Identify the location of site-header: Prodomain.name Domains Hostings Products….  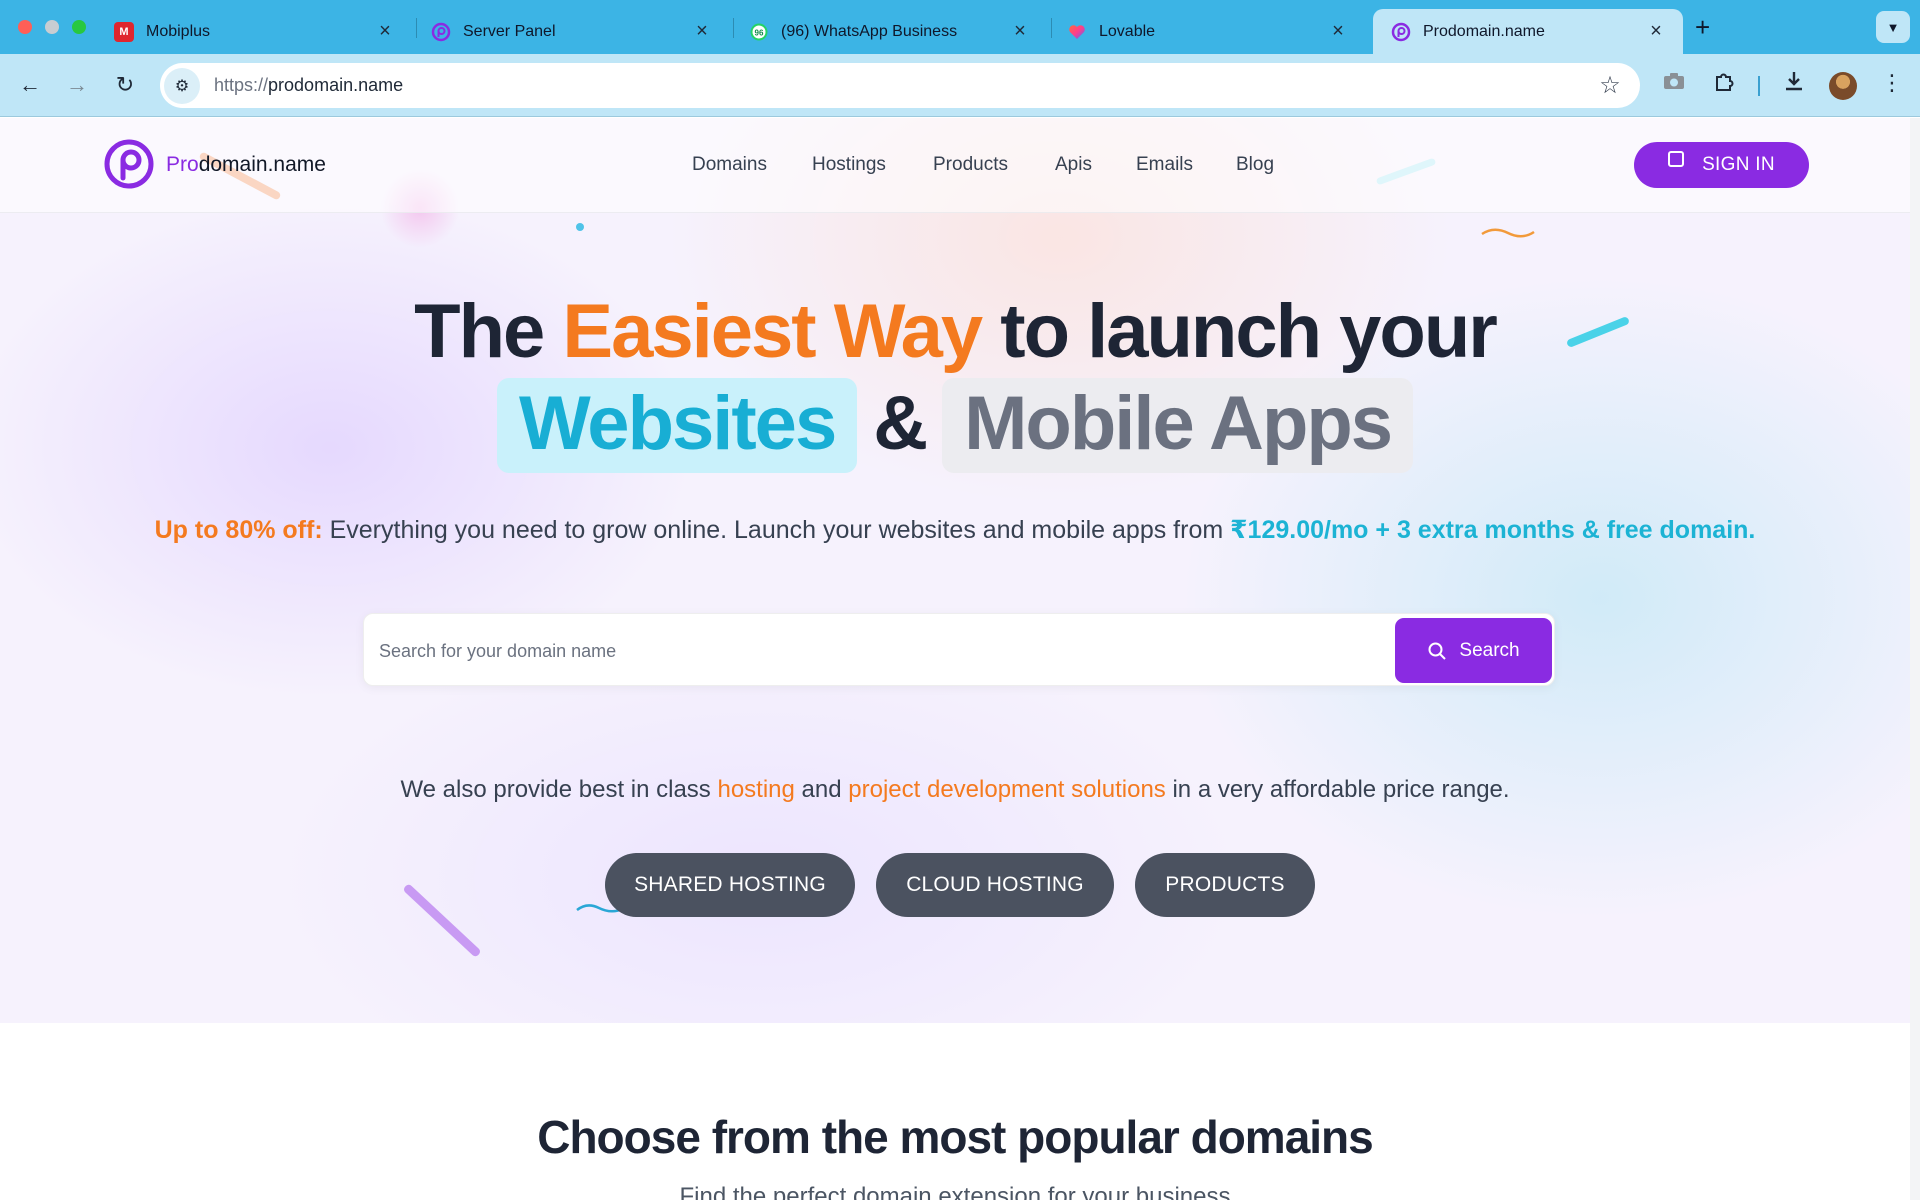
(955, 165).